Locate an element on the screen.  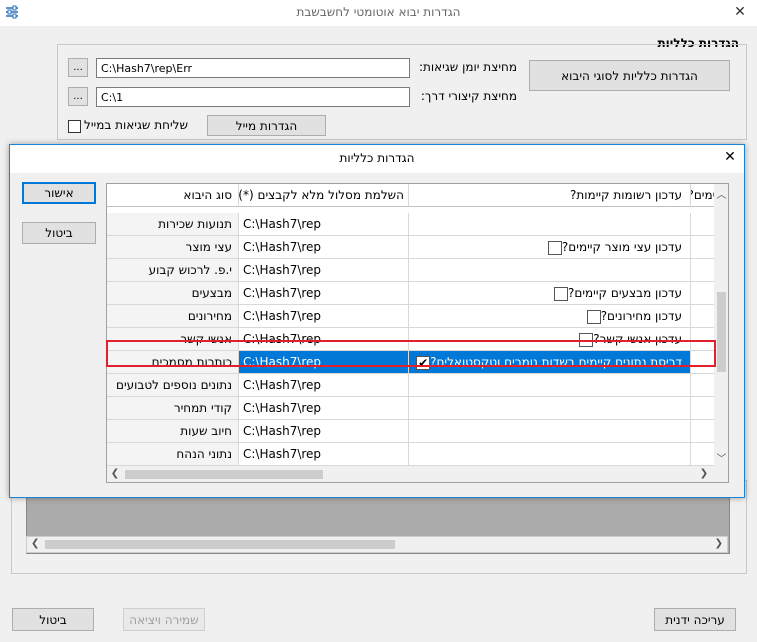
grid-row: חיוב שעות C:\Hash7\rep is located at coordinates (414, 431).